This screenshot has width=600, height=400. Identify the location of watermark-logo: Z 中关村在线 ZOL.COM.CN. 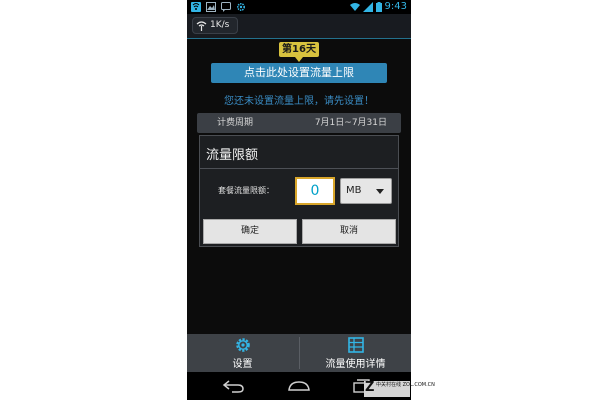
(399, 388).